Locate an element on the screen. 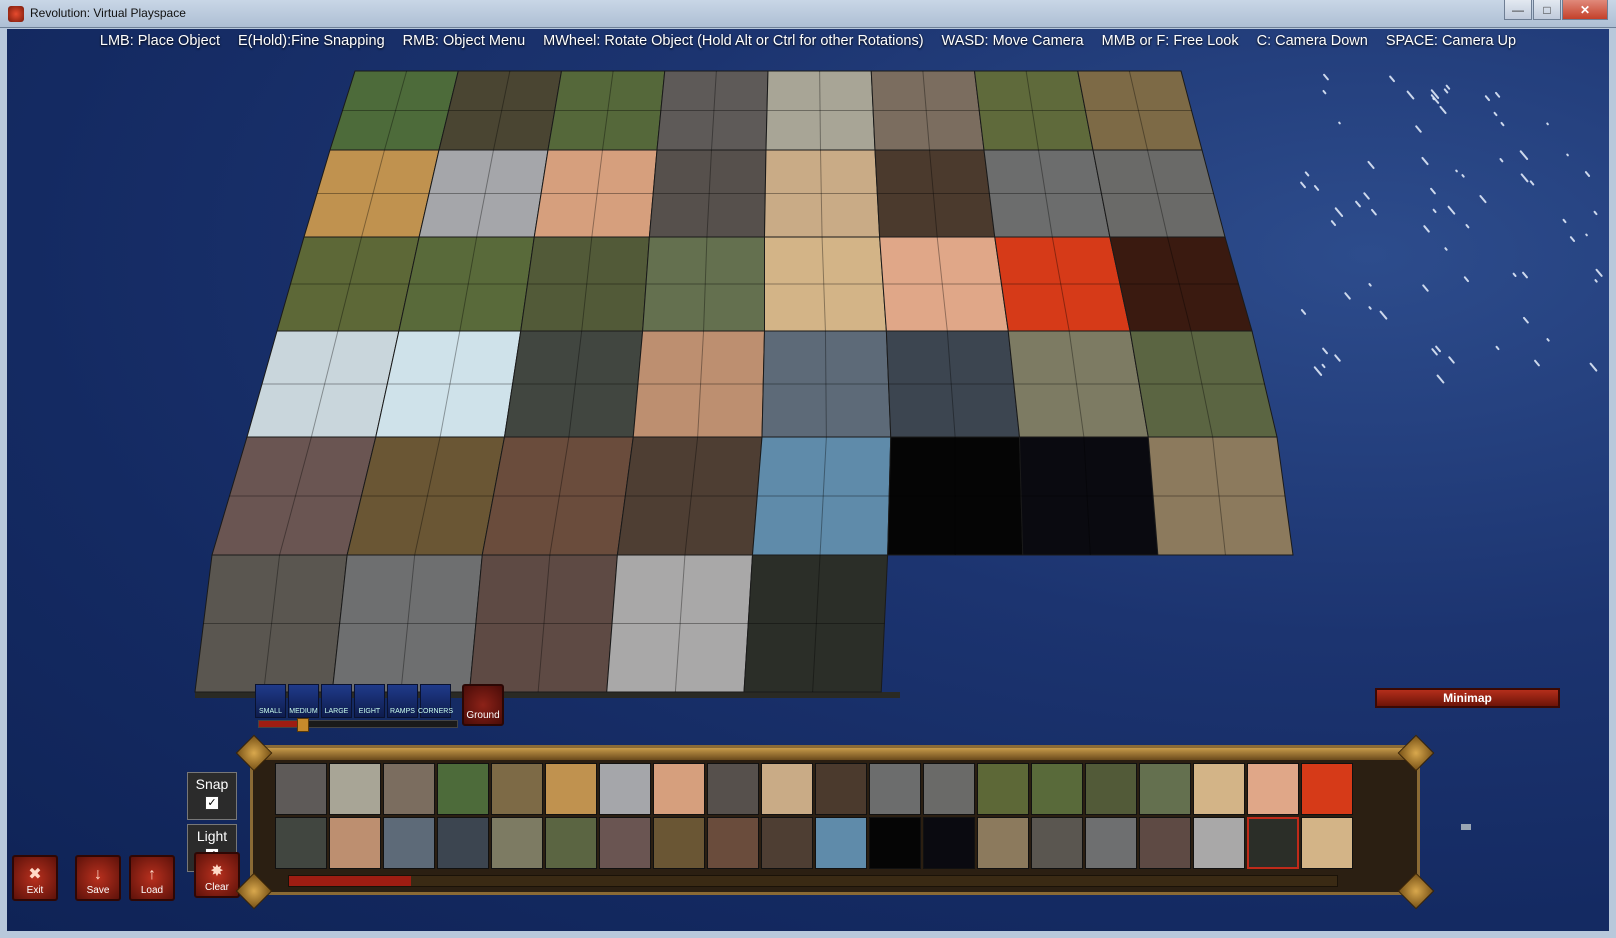 The width and height of the screenshot is (1616, 938). palette-swatch-cobble is located at coordinates (301, 789).